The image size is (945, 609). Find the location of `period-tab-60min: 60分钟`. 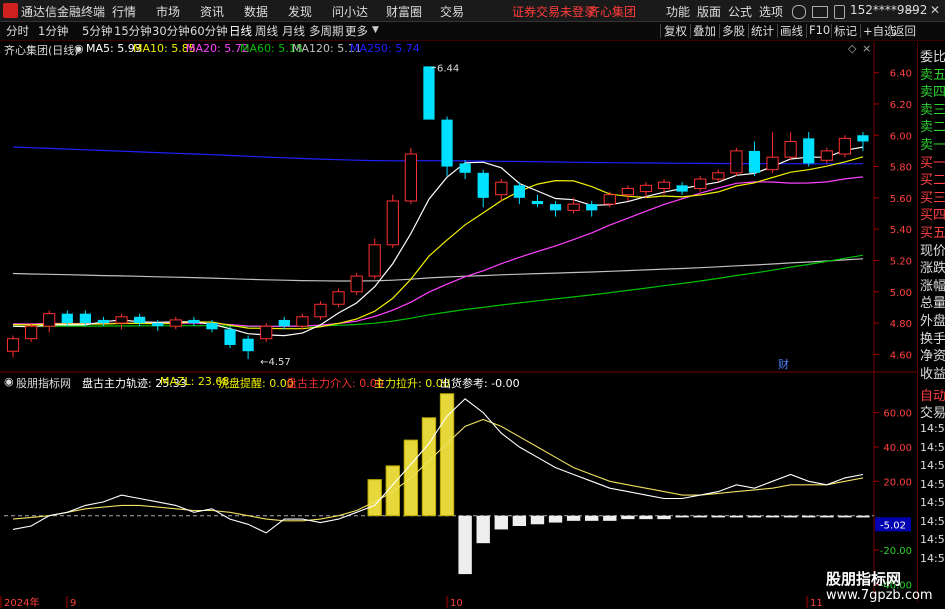

period-tab-60min: 60分钟 is located at coordinates (209, 31).